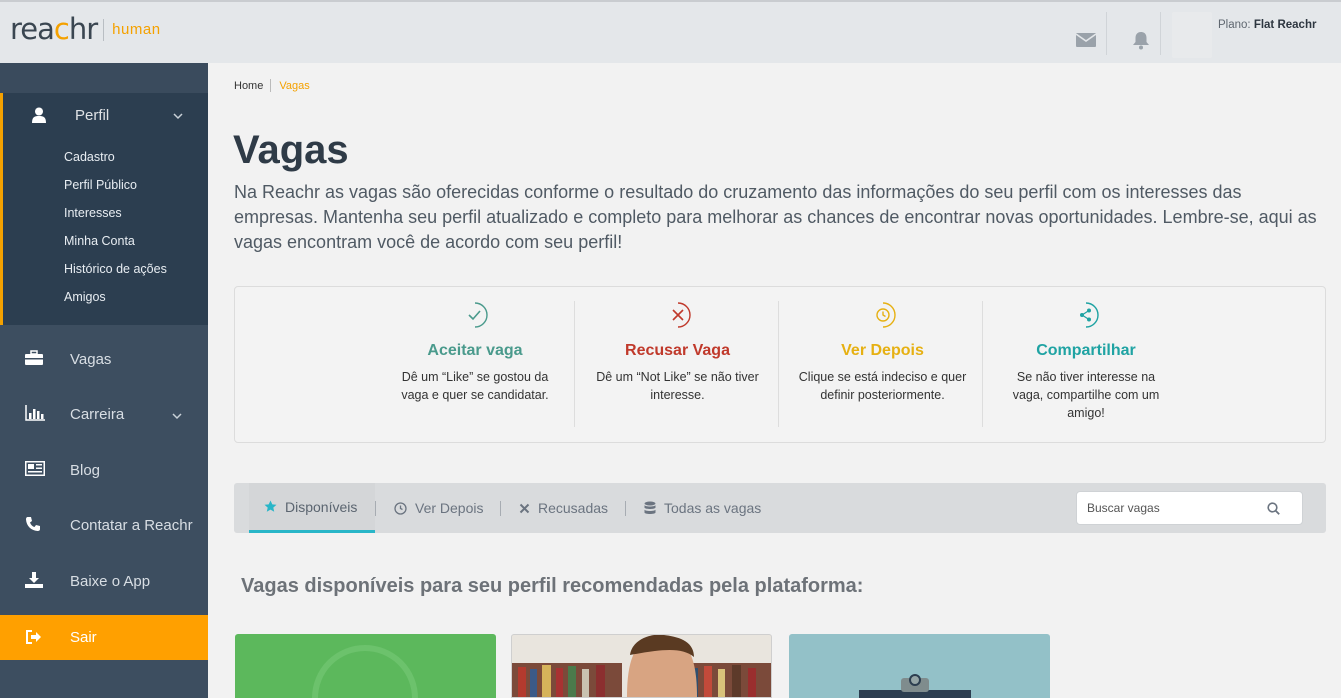 This screenshot has height=698, width=1341. I want to click on search-icon, so click(1273, 511).